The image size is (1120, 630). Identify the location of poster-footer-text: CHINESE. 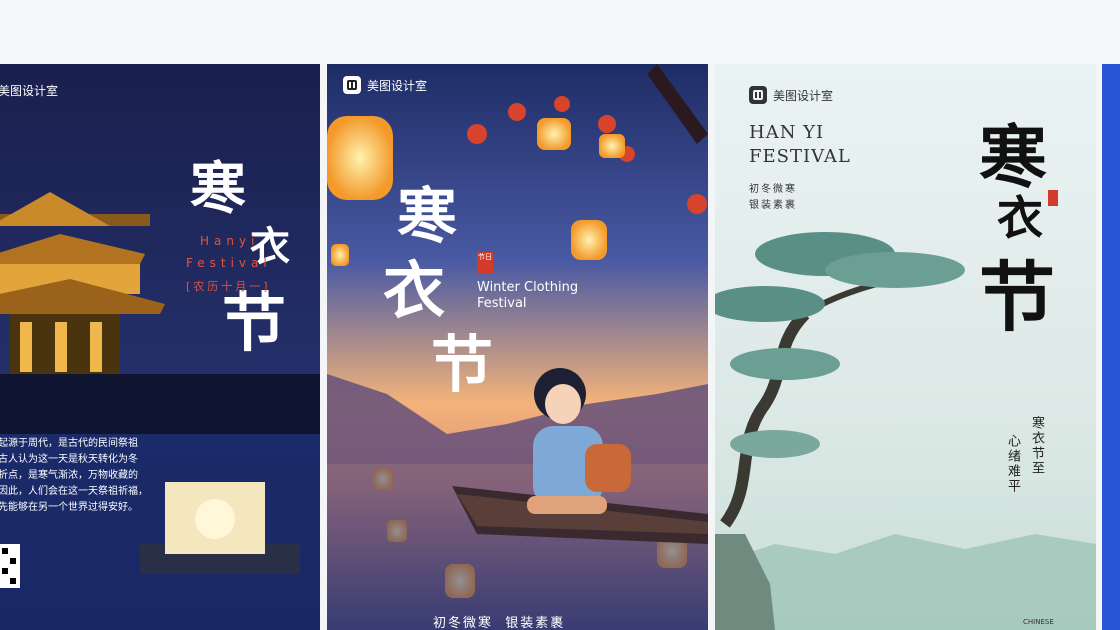
(1038, 622).